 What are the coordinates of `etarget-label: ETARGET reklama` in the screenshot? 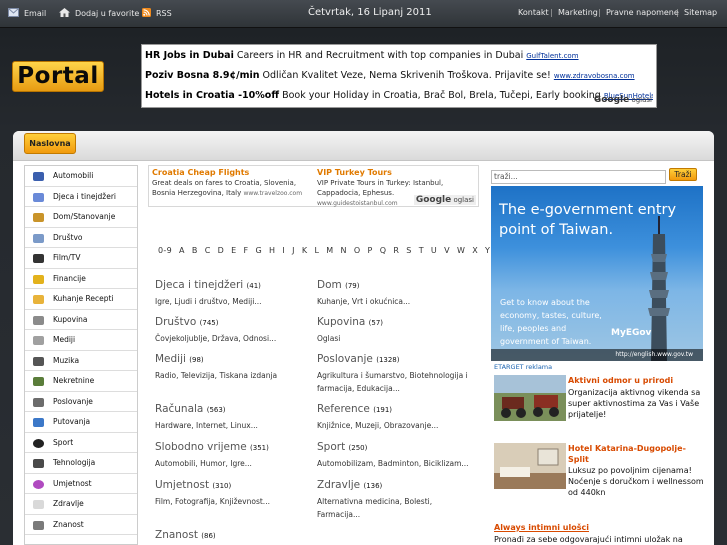 It's located at (523, 367).